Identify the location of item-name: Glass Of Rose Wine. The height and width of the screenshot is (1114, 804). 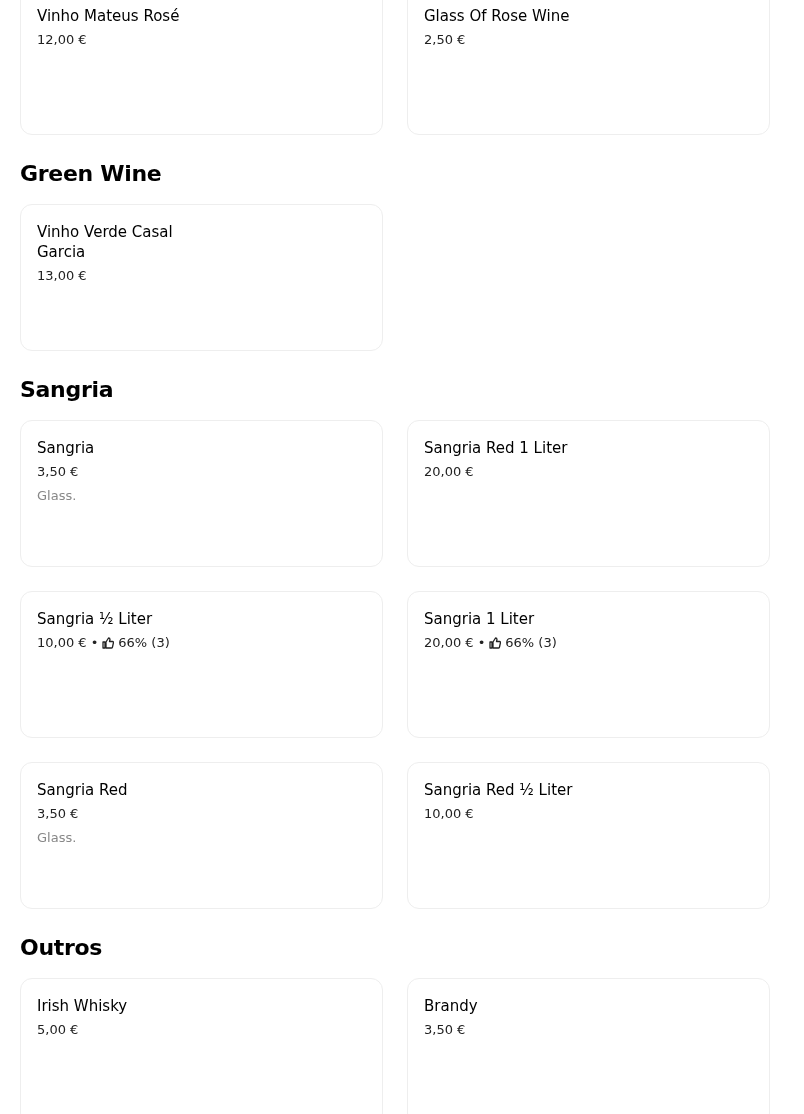
(497, 16).